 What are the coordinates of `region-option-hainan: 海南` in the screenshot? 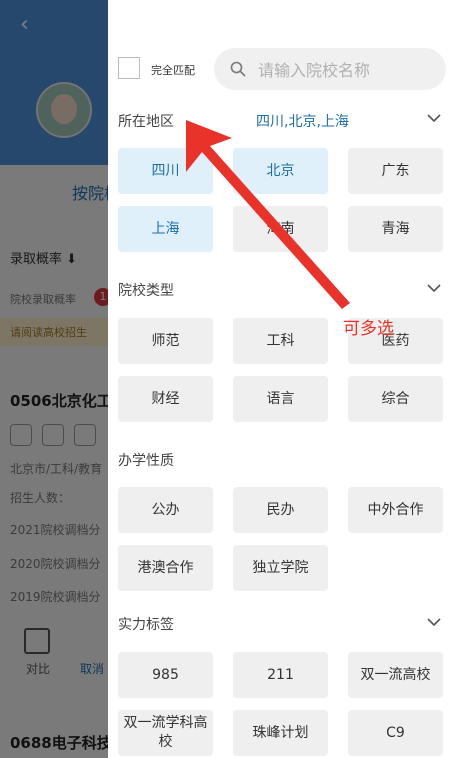 It's located at (280, 229).